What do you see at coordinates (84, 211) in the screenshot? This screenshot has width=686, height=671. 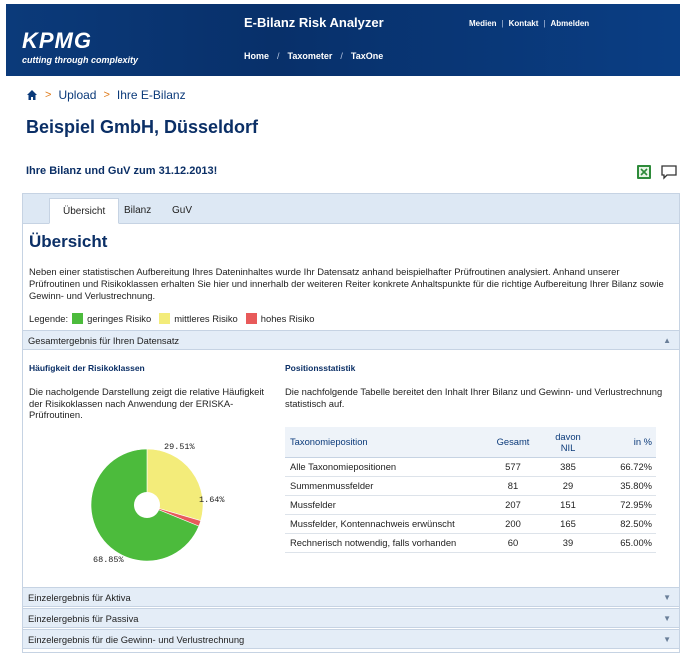 I see `tab-uebersicht: Übersicht` at bounding box center [84, 211].